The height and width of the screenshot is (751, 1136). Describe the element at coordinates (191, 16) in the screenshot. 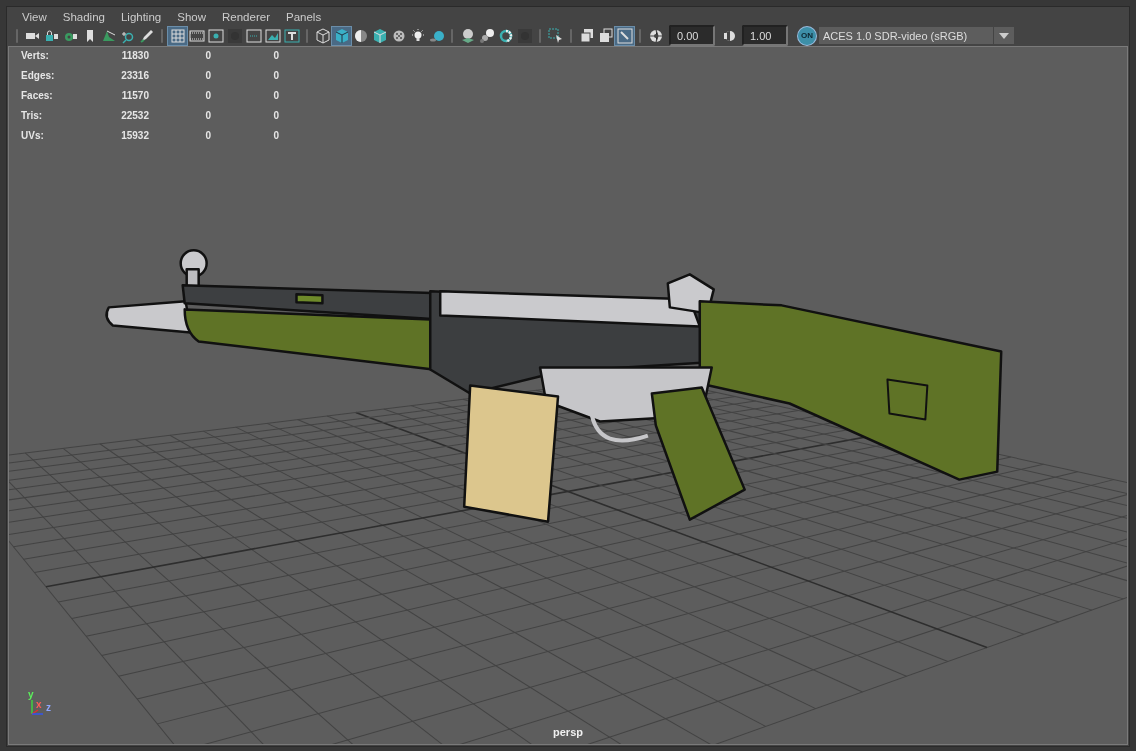

I see `menu-item: Show` at that location.